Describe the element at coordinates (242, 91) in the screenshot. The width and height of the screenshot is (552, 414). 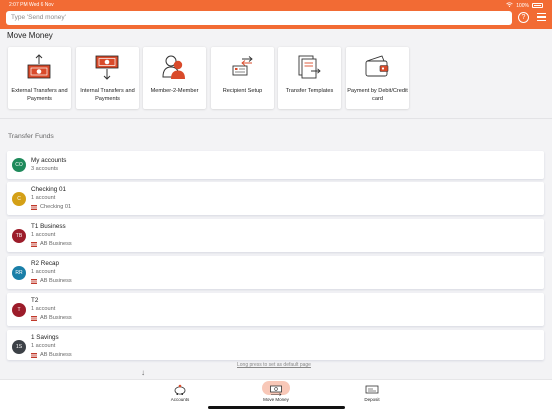
I see `tile-label: Recipient Setup` at that location.